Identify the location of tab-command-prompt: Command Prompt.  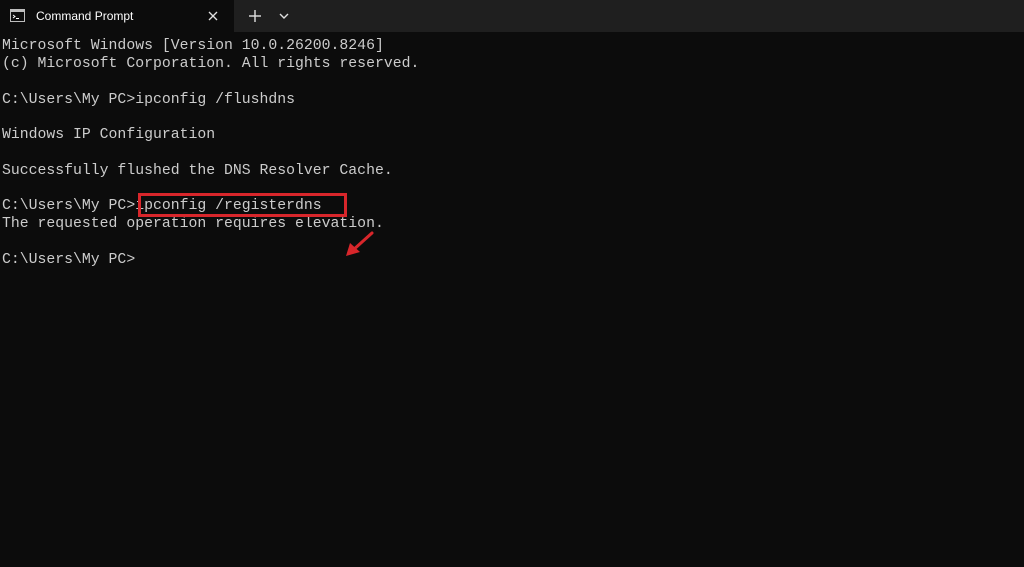
(117, 16).